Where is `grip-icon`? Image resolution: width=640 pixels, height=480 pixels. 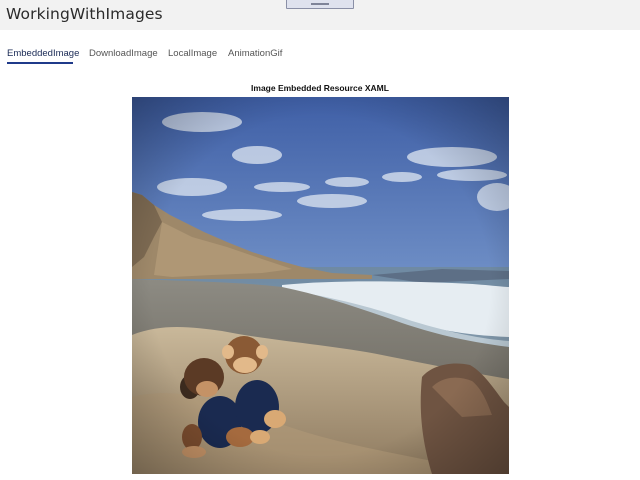 grip-icon is located at coordinates (320, 4).